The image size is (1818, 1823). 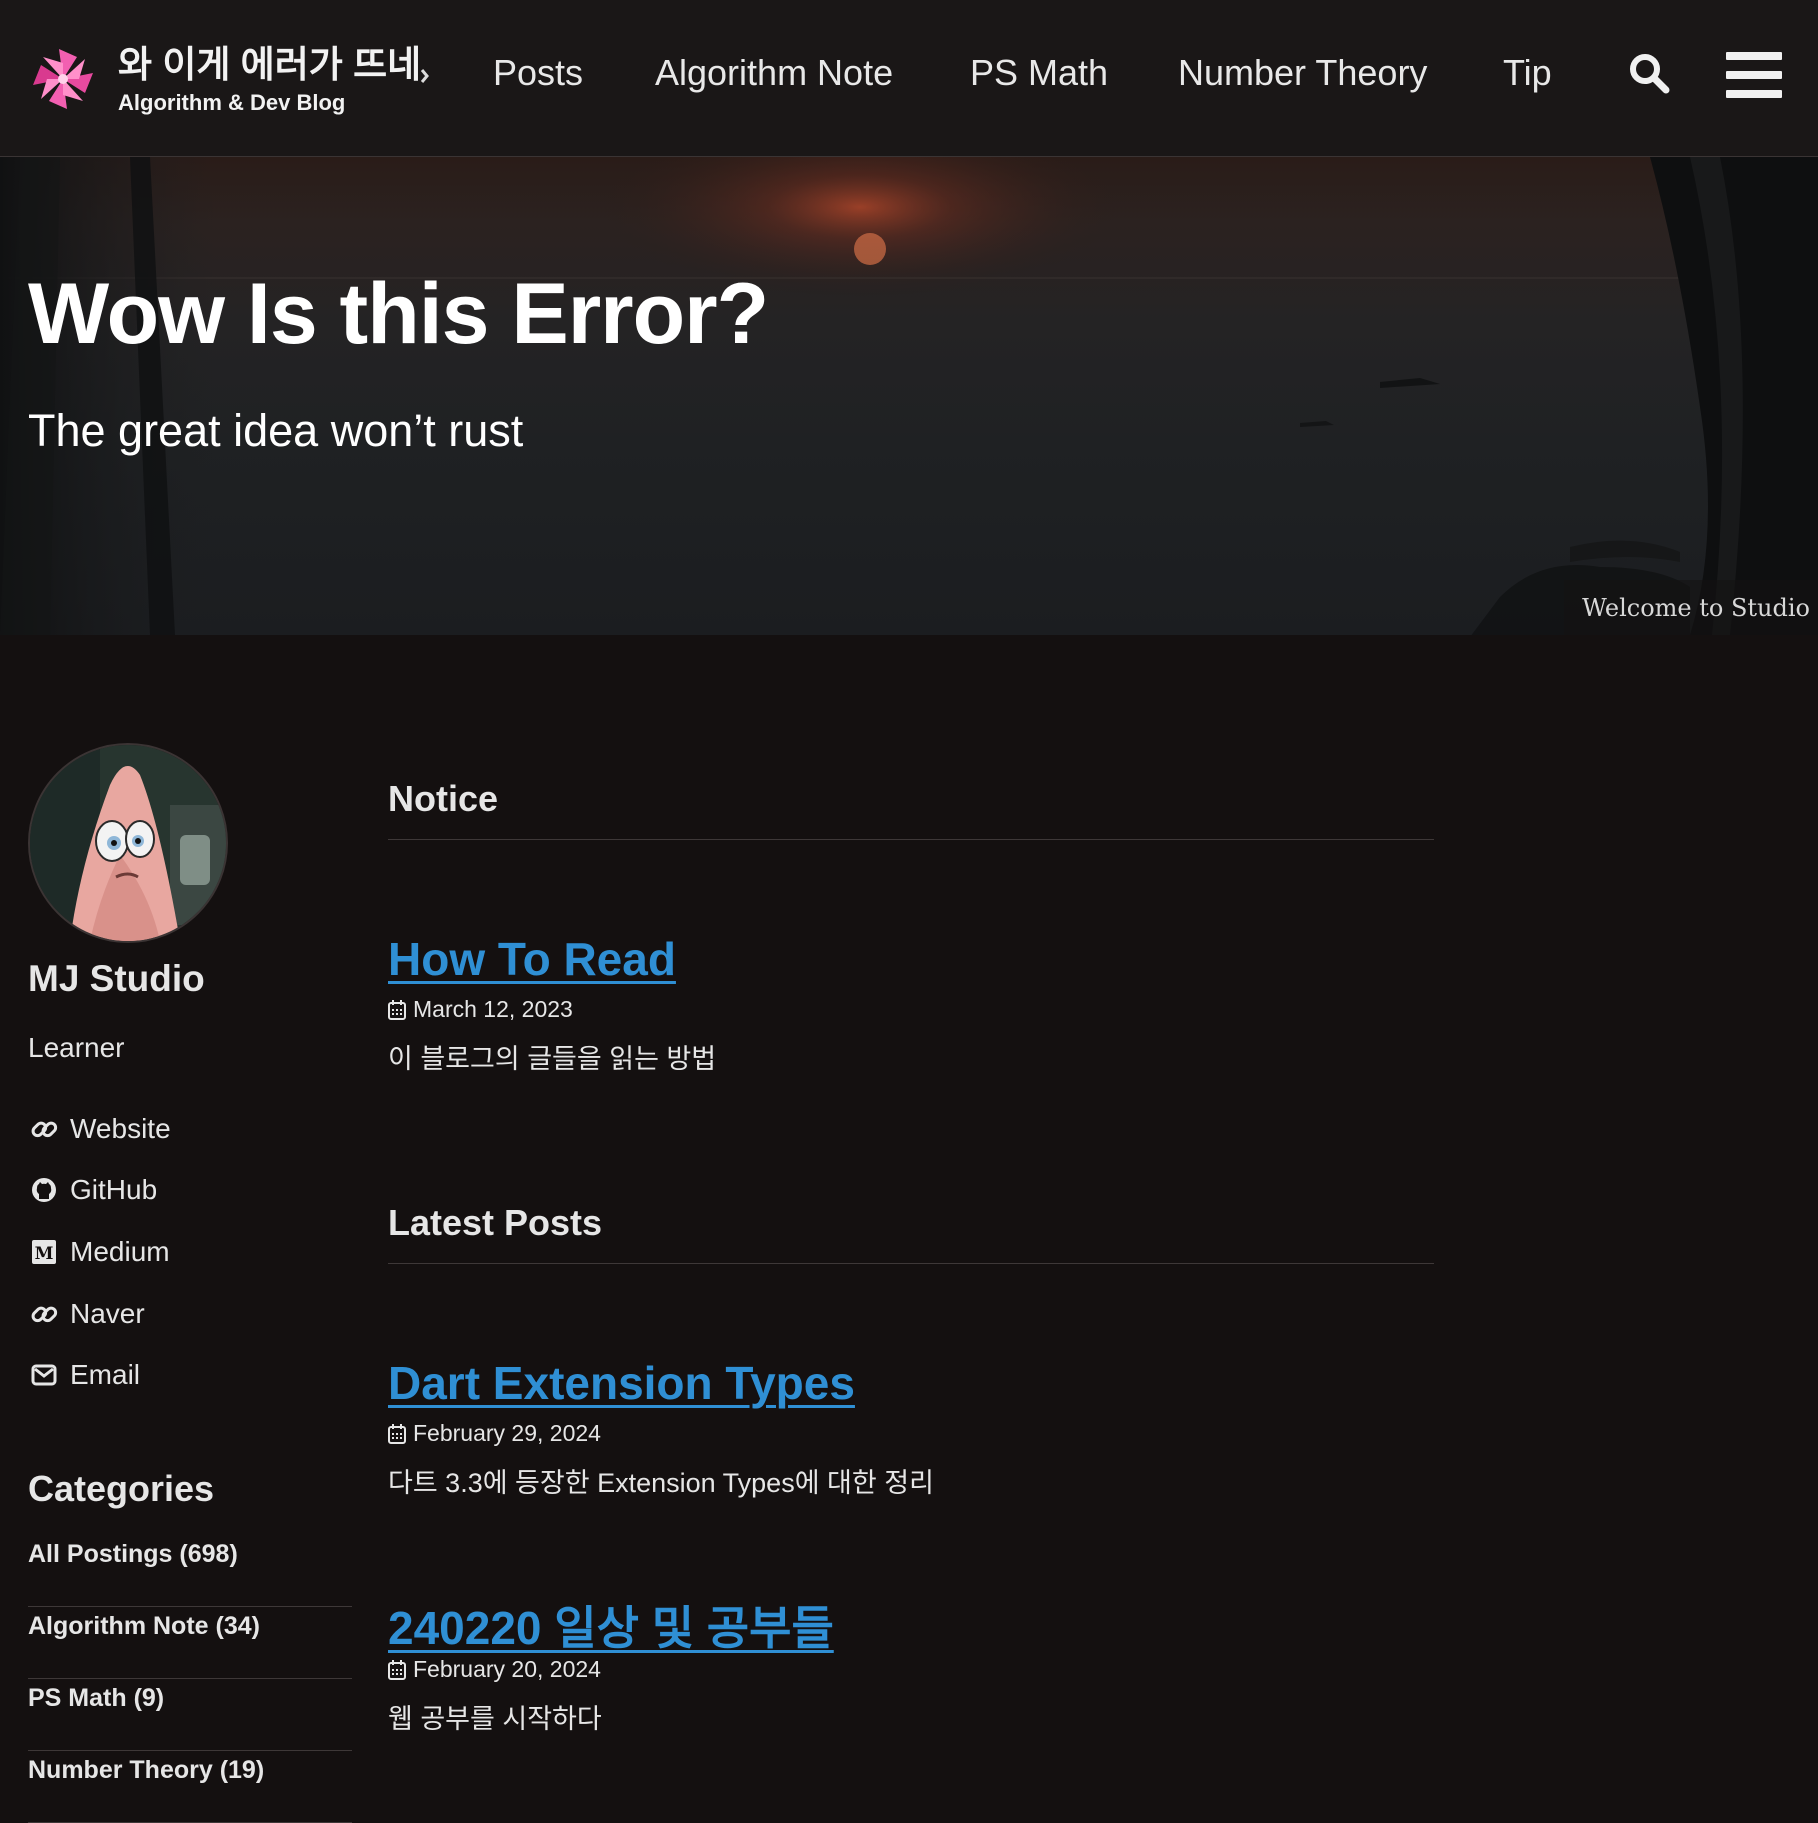 I want to click on author-link-label: GitHub, so click(x=114, y=1189).